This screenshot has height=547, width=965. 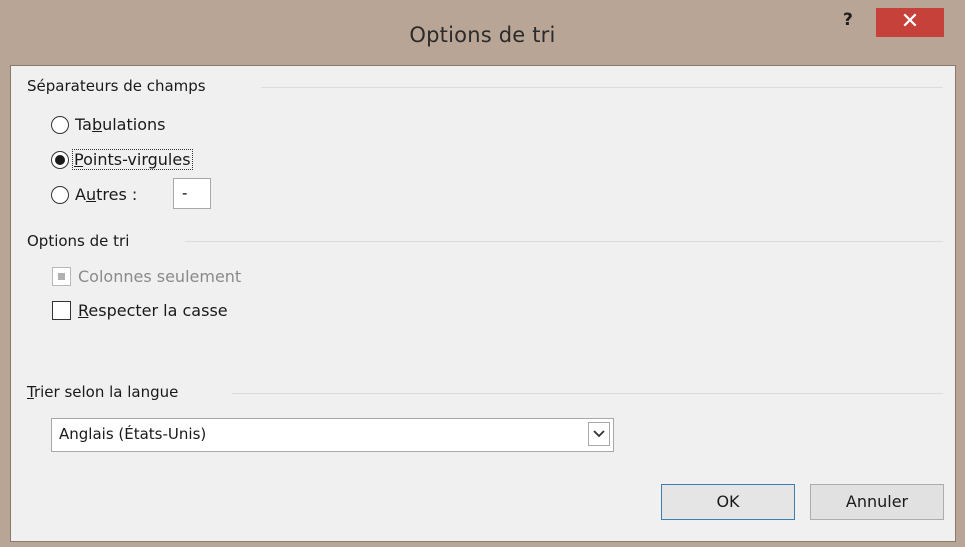 What do you see at coordinates (332, 435) in the screenshot?
I see `language-select: Anglais (États-Unis)` at bounding box center [332, 435].